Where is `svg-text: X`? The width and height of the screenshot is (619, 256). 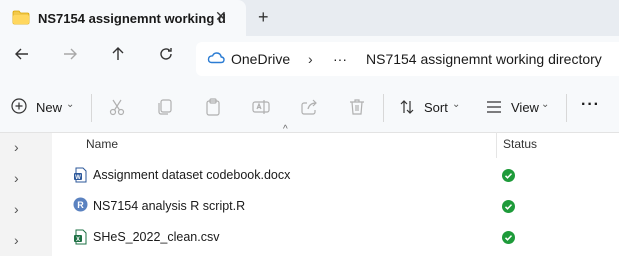 svg-text: X is located at coordinates (78, 240).